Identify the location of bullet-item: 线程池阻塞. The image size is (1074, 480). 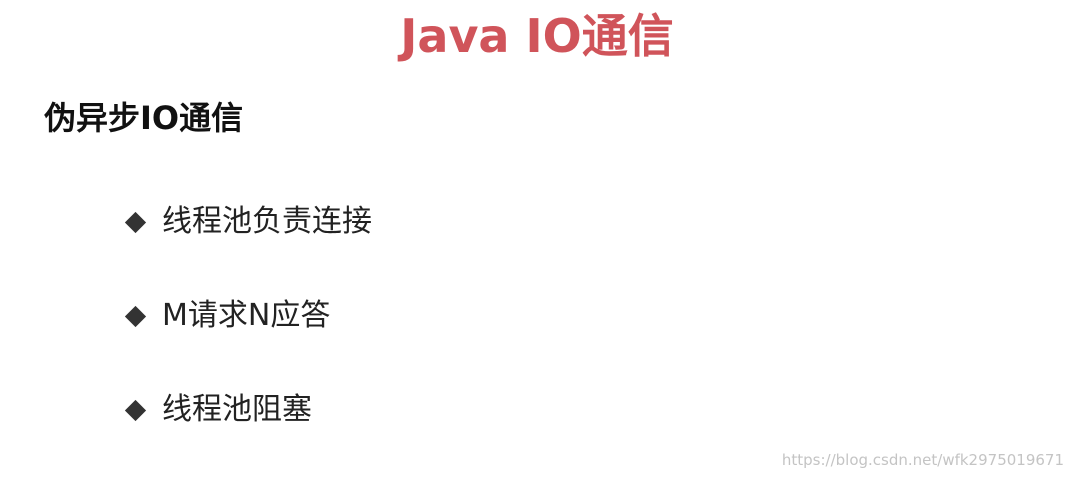
(247, 410).